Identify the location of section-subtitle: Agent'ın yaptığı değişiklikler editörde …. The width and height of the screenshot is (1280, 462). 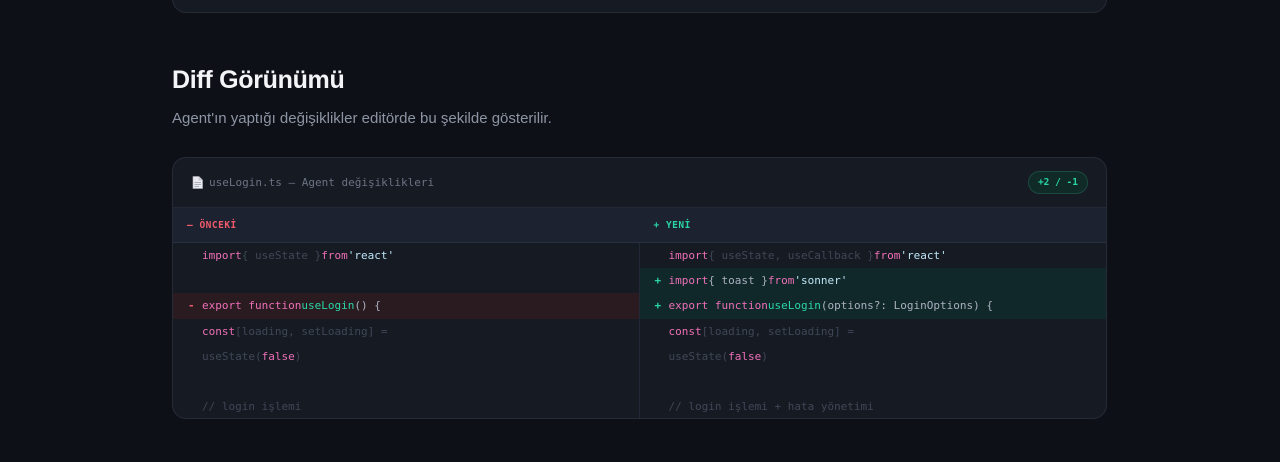
(362, 118).